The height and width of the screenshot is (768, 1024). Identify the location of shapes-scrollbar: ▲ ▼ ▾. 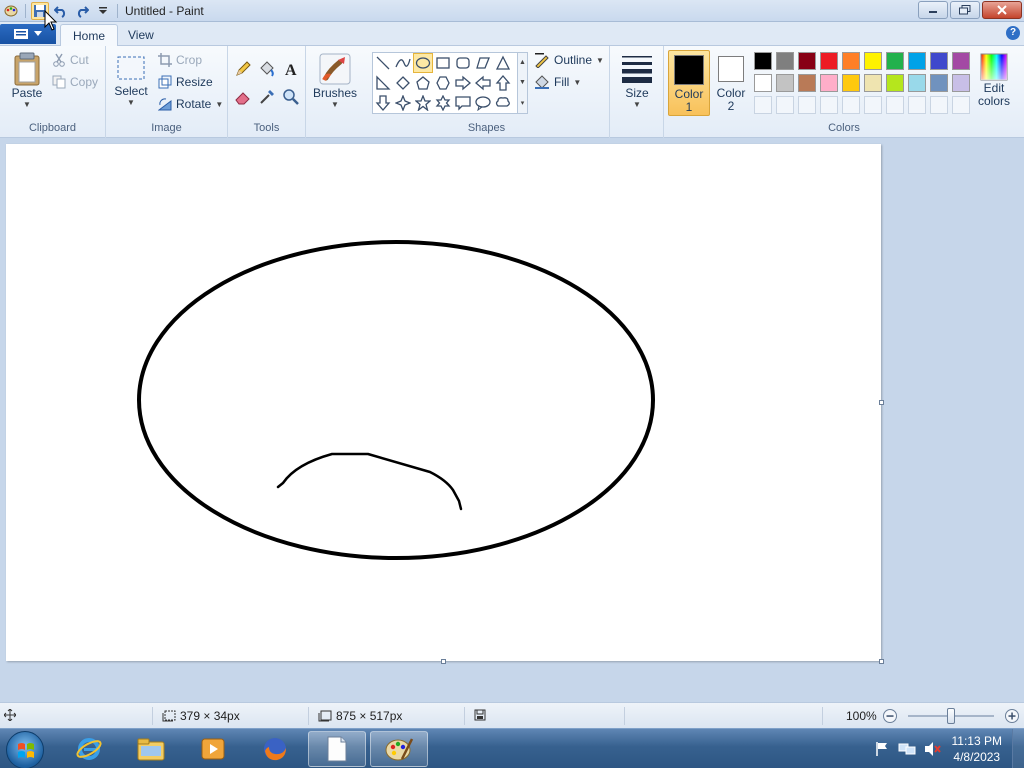
(523, 83).